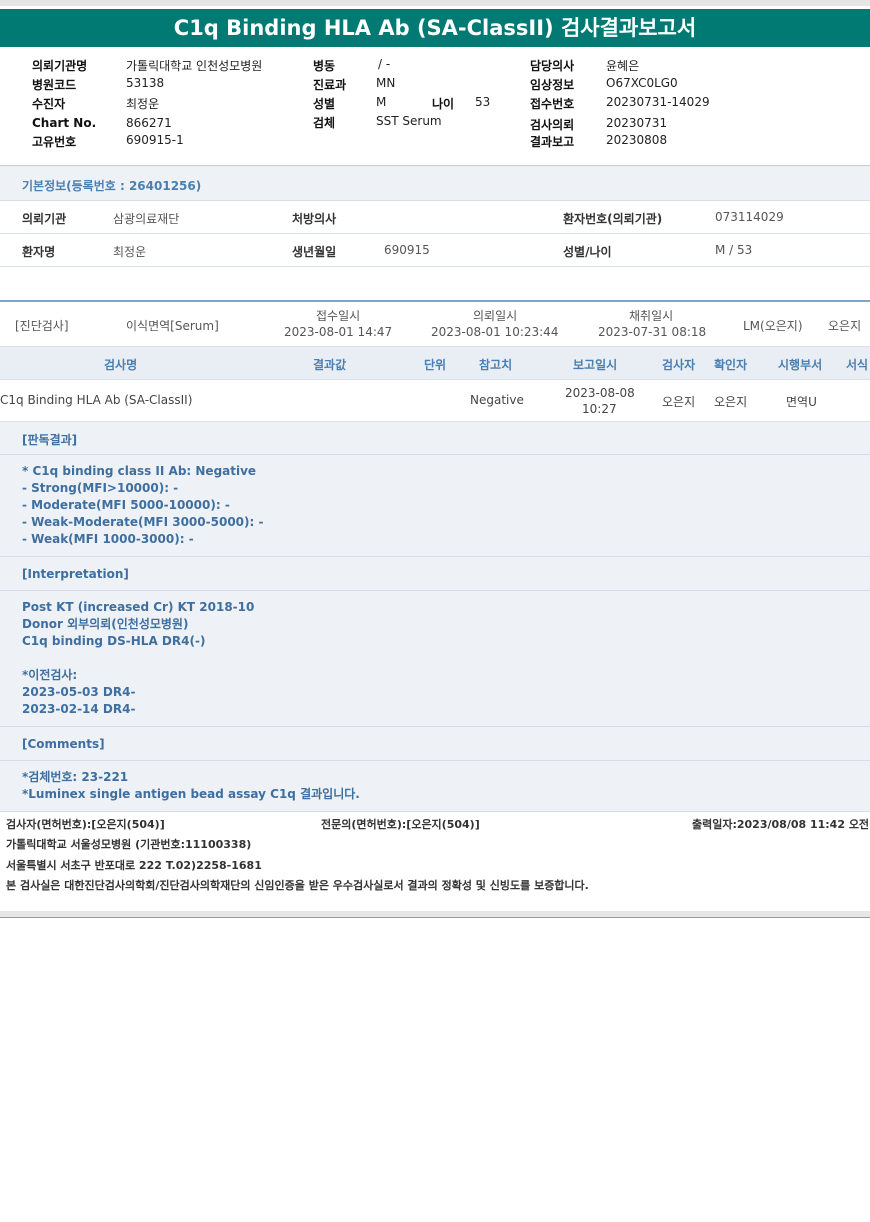 The height and width of the screenshot is (1222, 870). What do you see at coordinates (39, 252) in the screenshot?
I see `info-label: 환자명` at bounding box center [39, 252].